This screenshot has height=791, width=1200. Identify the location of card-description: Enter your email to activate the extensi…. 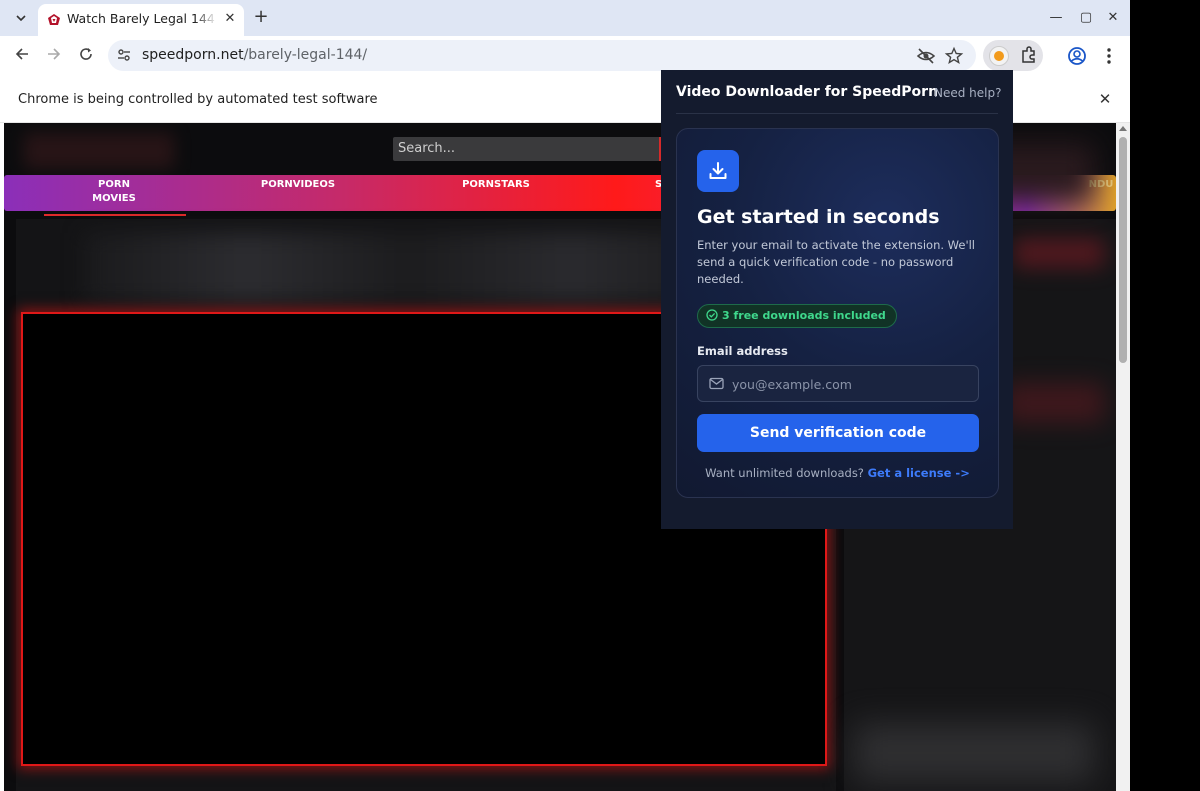
(836, 262).